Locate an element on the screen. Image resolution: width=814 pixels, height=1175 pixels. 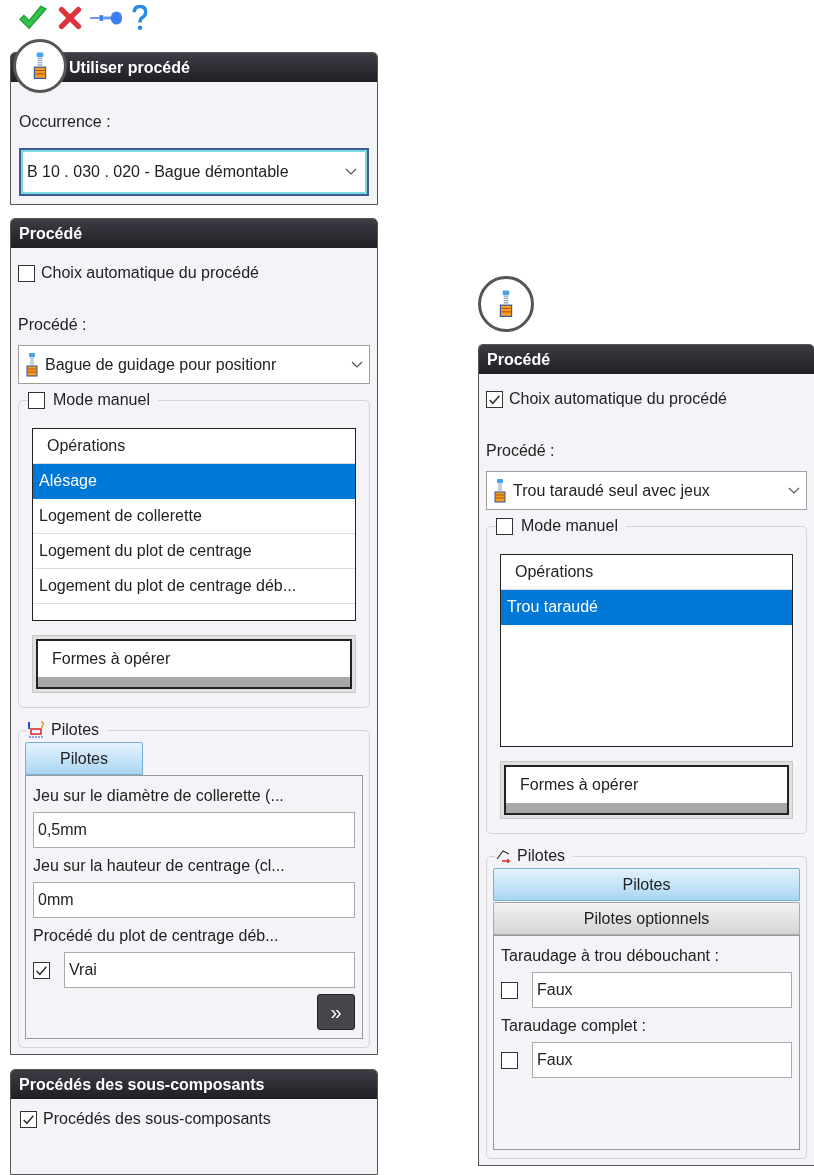
value-field: Vrai is located at coordinates (209, 970).